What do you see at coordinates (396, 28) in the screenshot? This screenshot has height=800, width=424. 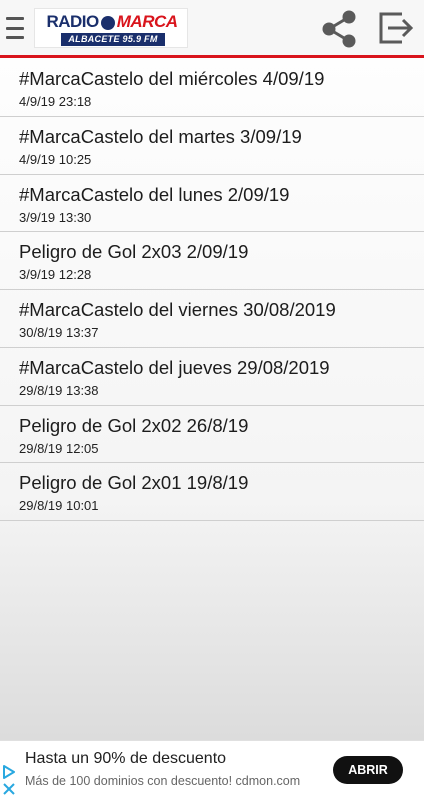 I see `exit-icon` at bounding box center [396, 28].